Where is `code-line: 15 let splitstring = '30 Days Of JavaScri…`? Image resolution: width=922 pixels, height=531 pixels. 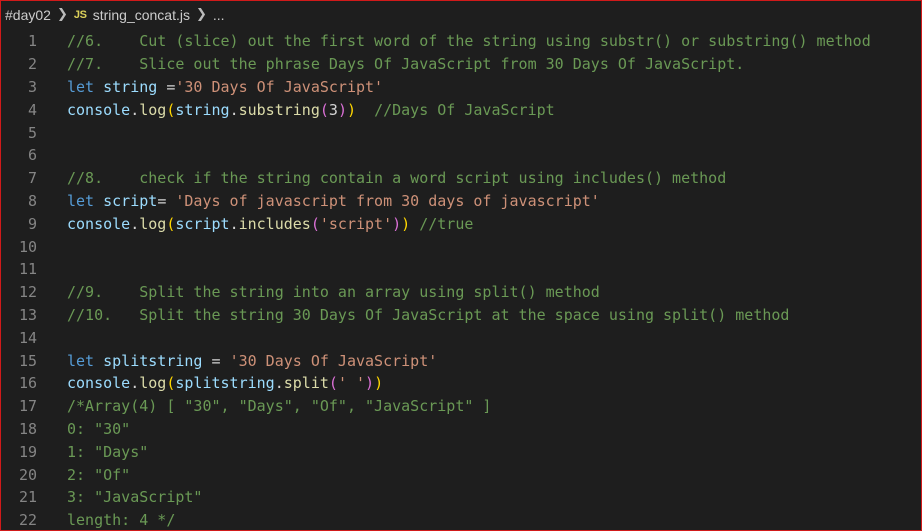 code-line: 15 let splitstring = '30 Days Of JavaScri… is located at coordinates (461, 360).